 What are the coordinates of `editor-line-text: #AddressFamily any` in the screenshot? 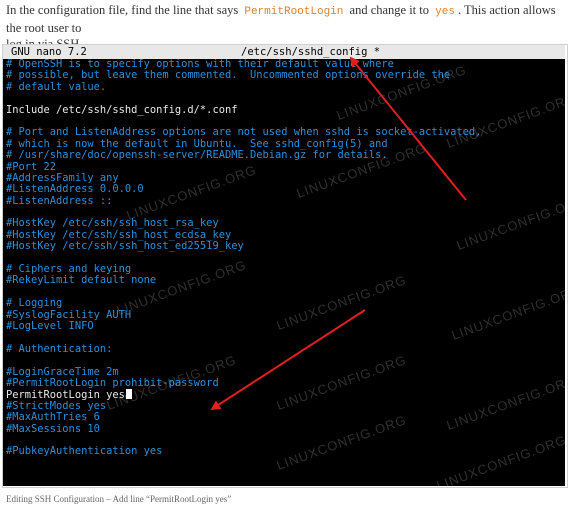 It's located at (62, 177).